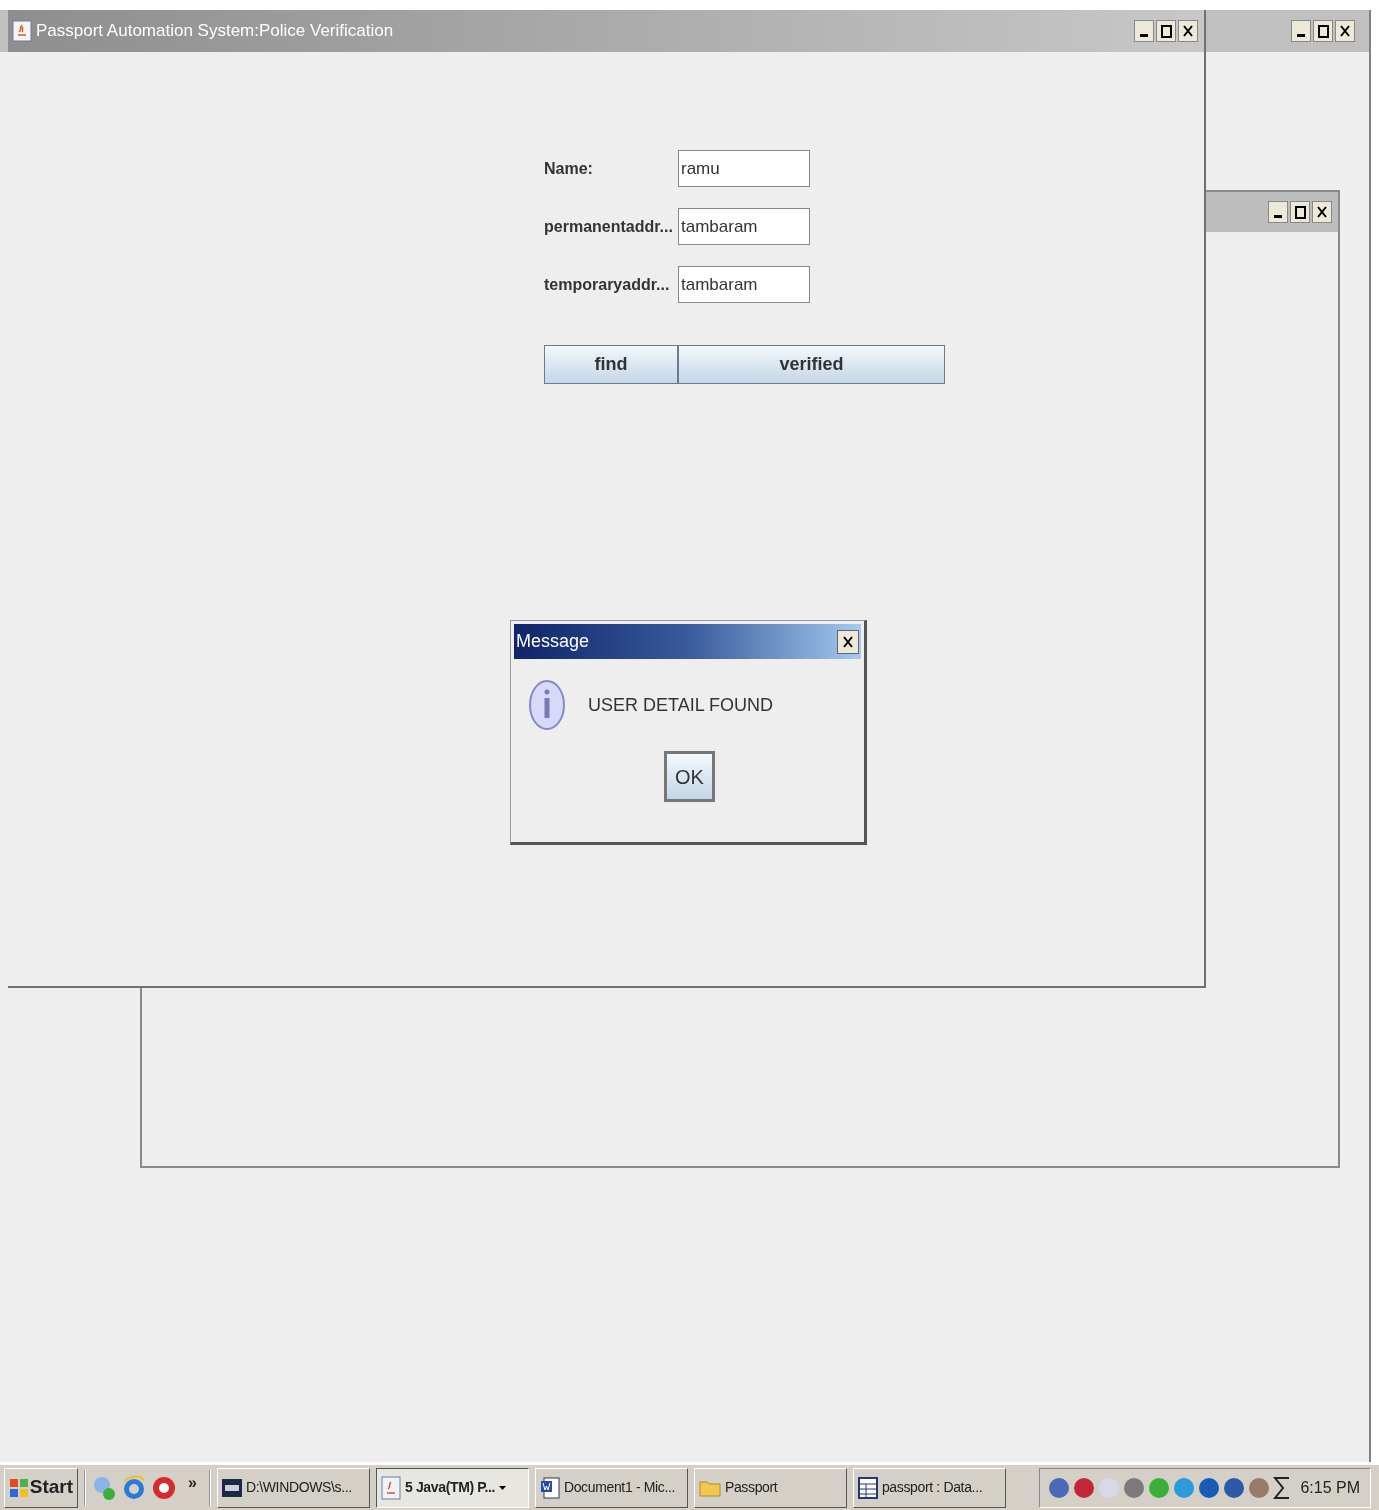 This screenshot has height=1510, width=1379. What do you see at coordinates (18, 1487) in the screenshot?
I see `windows-logo-icon` at bounding box center [18, 1487].